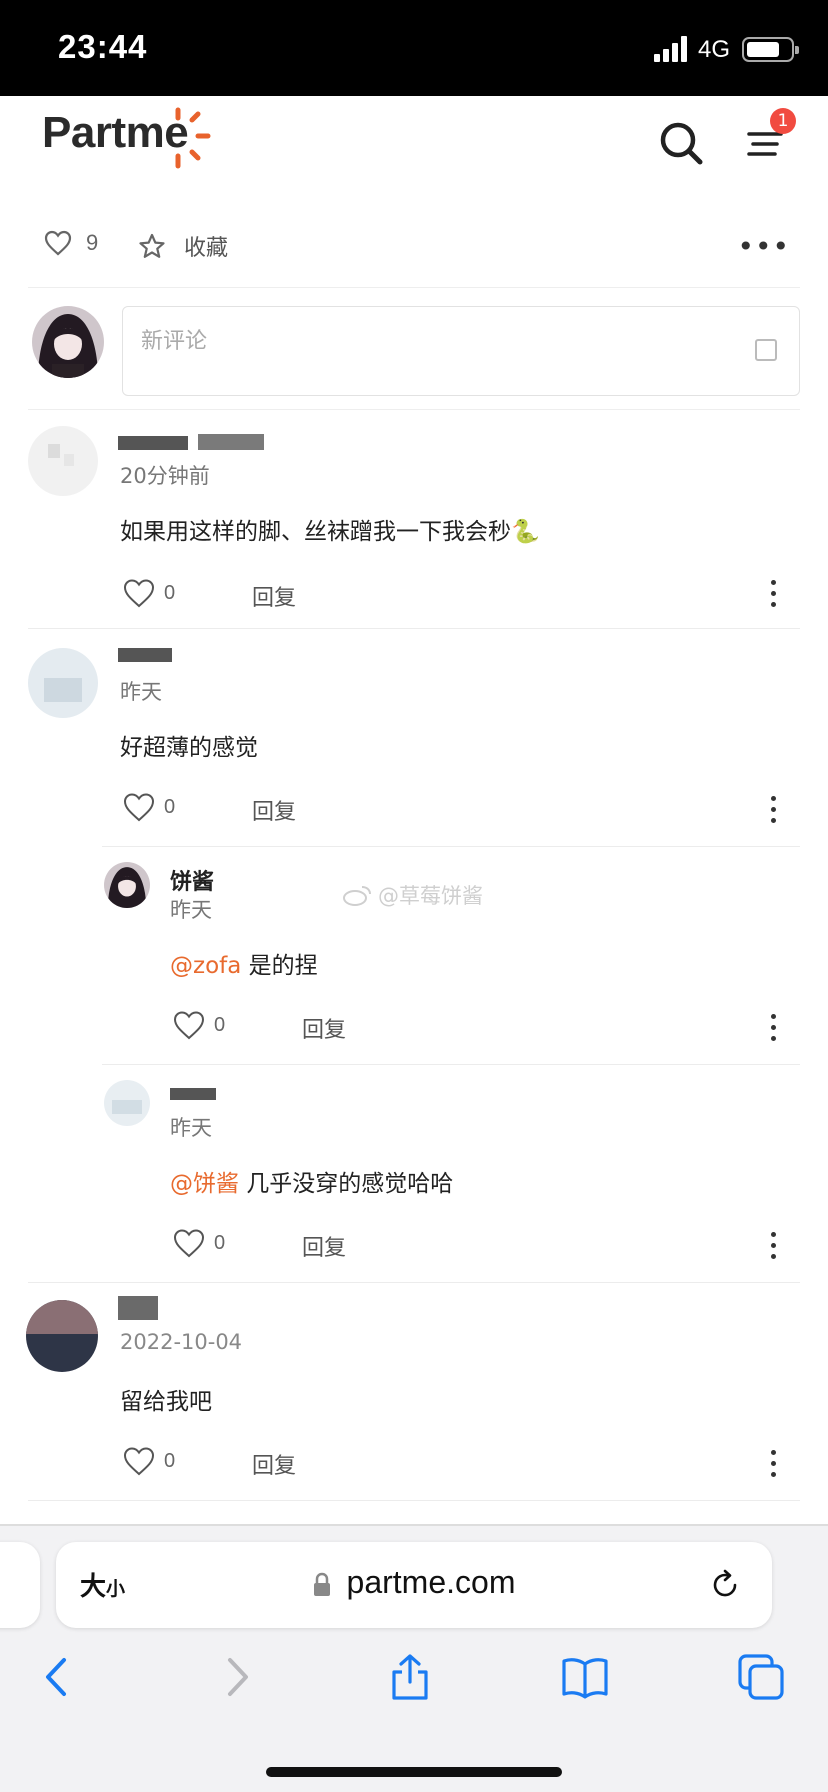 The image size is (828, 1792). I want to click on new-comment-placeholder: 新评论, so click(174, 341).